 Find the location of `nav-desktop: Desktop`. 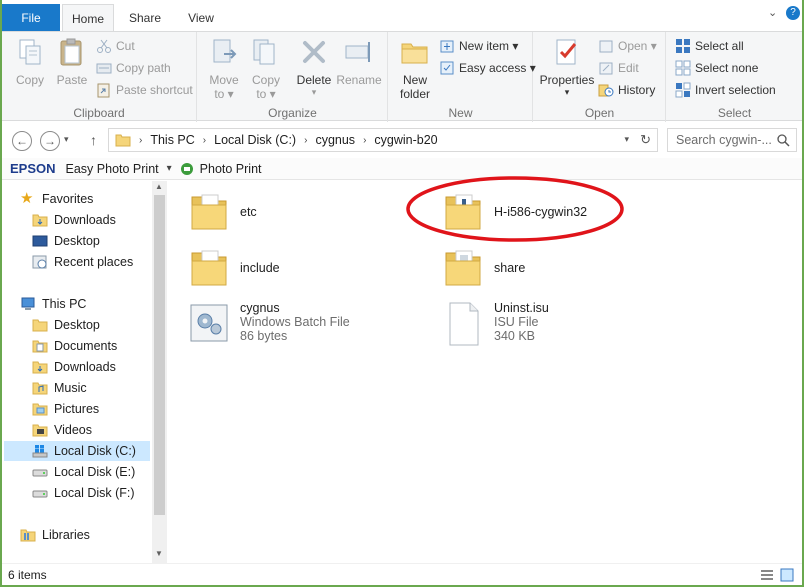

nav-desktop: Desktop is located at coordinates (66, 325).